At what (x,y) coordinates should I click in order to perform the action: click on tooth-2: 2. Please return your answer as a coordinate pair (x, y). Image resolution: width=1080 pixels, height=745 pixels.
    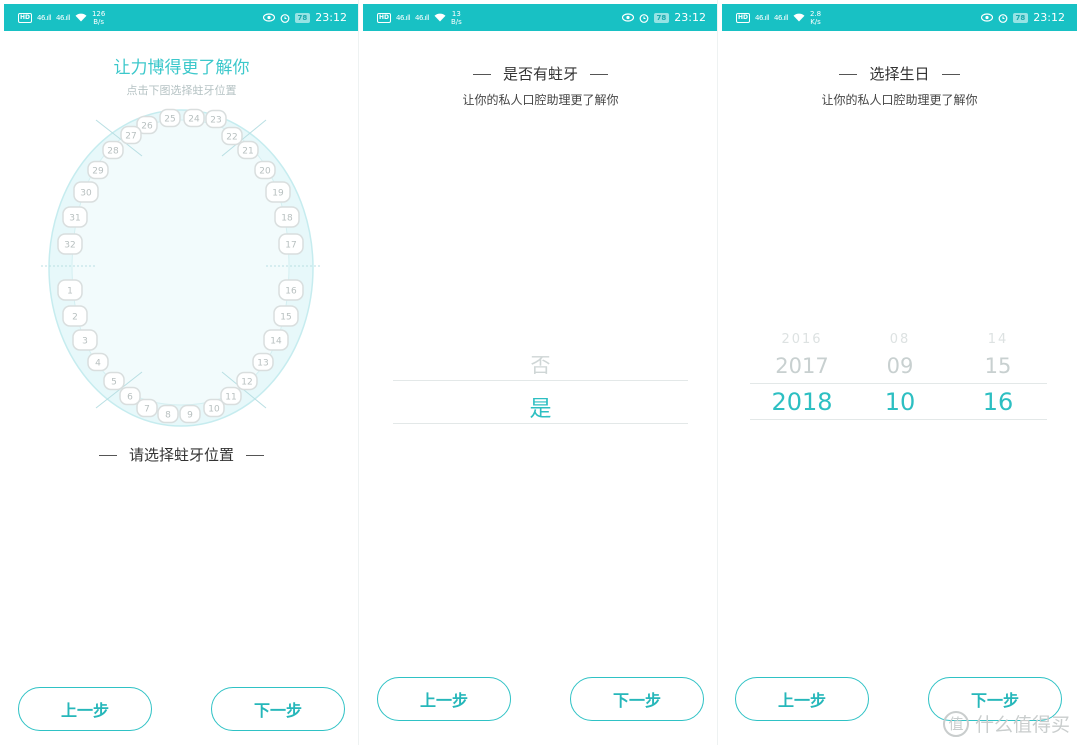
    Looking at the image, I should click on (75, 316).